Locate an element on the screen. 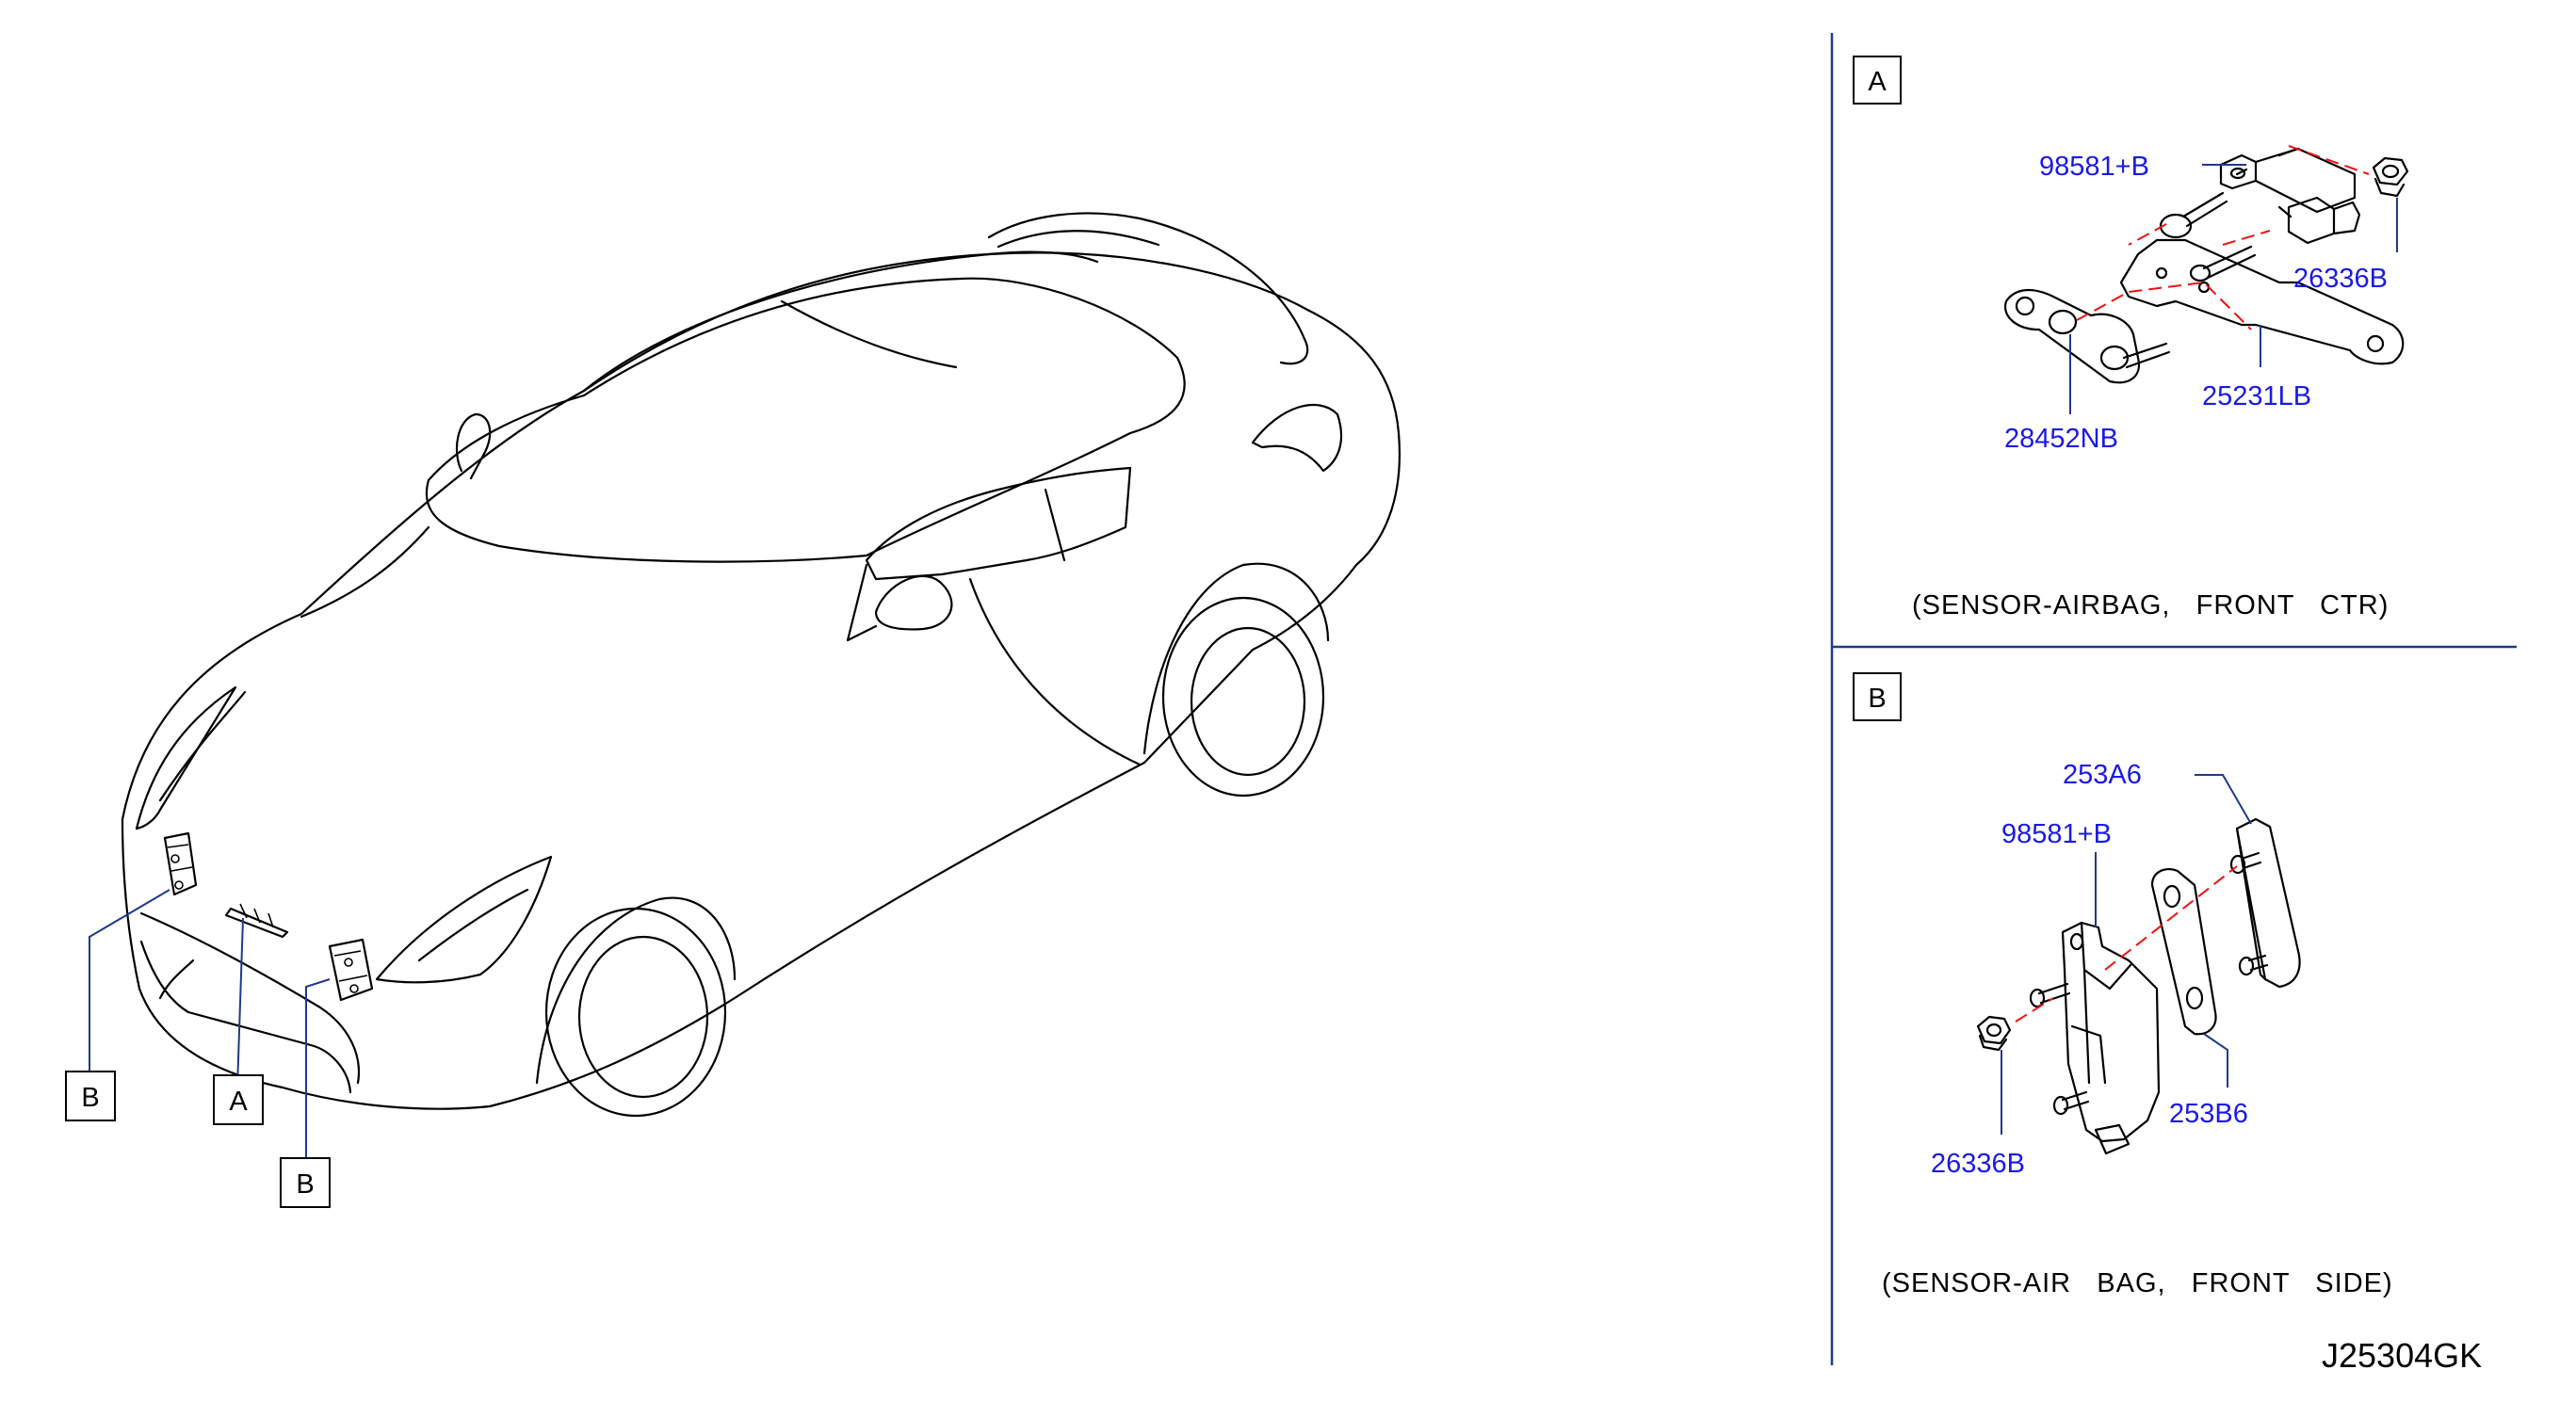  panel-b-bracket-drawing is located at coordinates (2265, 903).